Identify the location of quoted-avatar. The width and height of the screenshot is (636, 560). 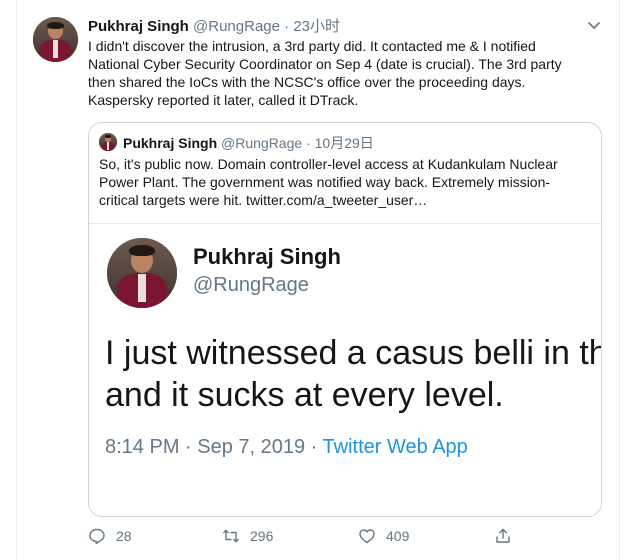
(108, 142).